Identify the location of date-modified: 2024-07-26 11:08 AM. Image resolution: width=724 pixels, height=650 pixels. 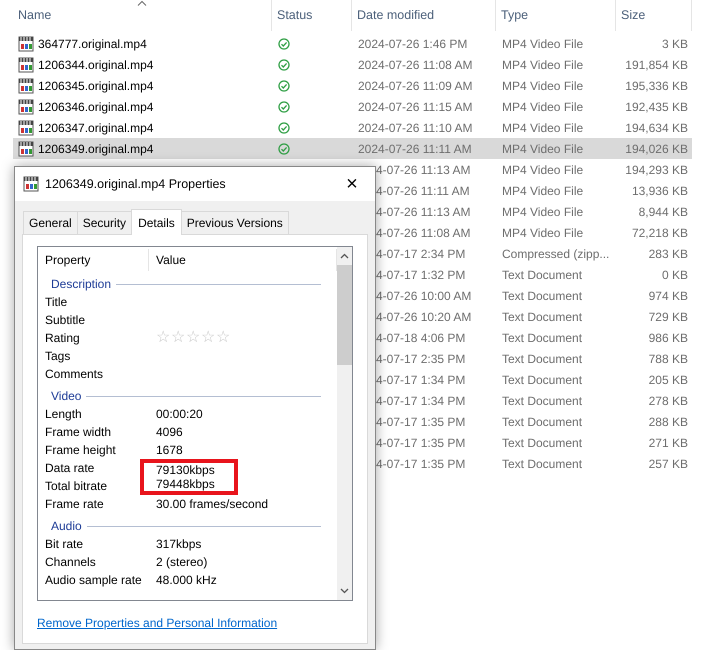
(415, 65).